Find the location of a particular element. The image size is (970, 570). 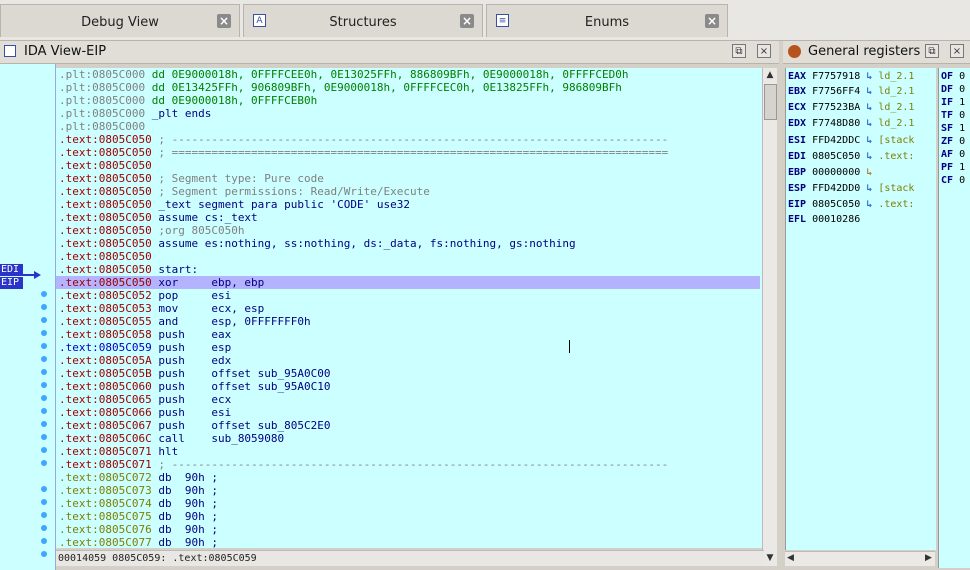

flag-row: TF 0 is located at coordinates (953, 115).